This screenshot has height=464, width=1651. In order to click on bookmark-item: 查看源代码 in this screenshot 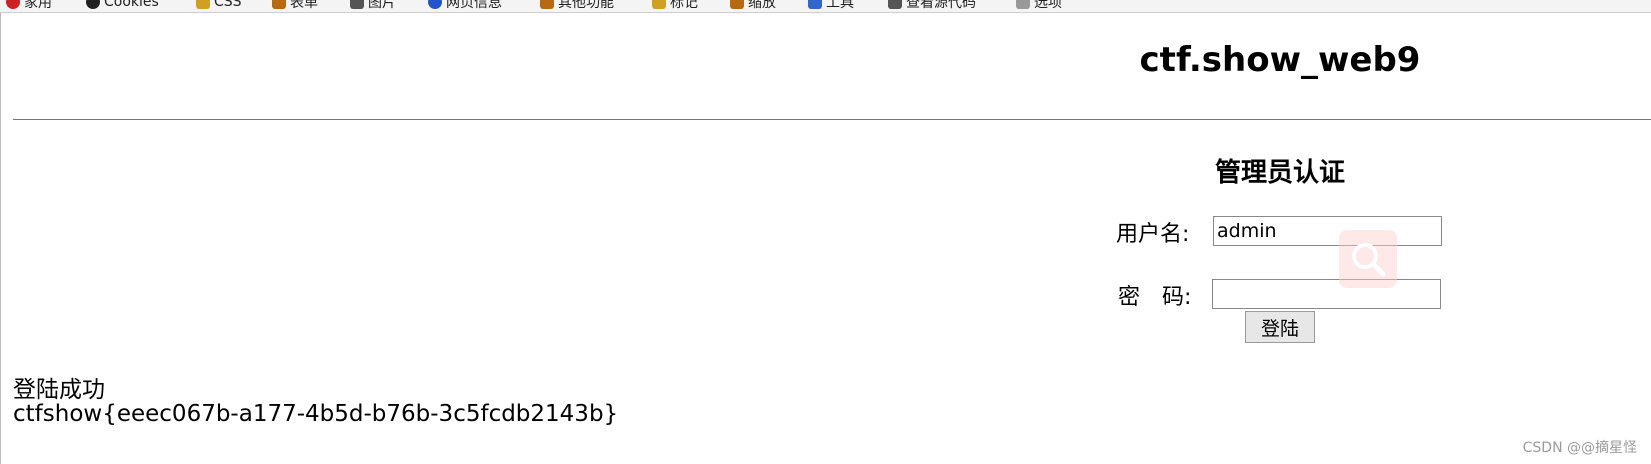, I will do `click(932, 5)`.